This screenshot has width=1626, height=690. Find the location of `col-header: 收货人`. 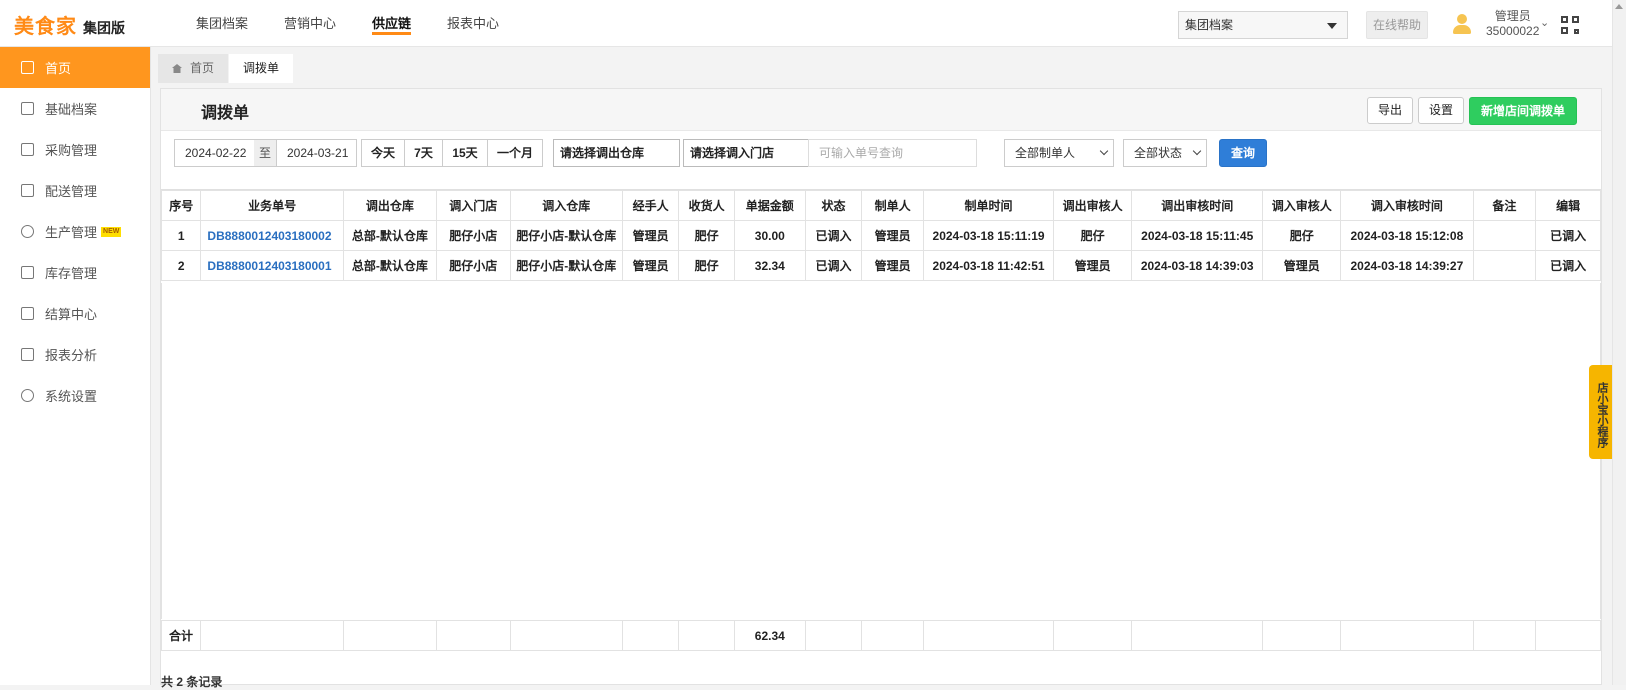

col-header: 收货人 is located at coordinates (706, 205).